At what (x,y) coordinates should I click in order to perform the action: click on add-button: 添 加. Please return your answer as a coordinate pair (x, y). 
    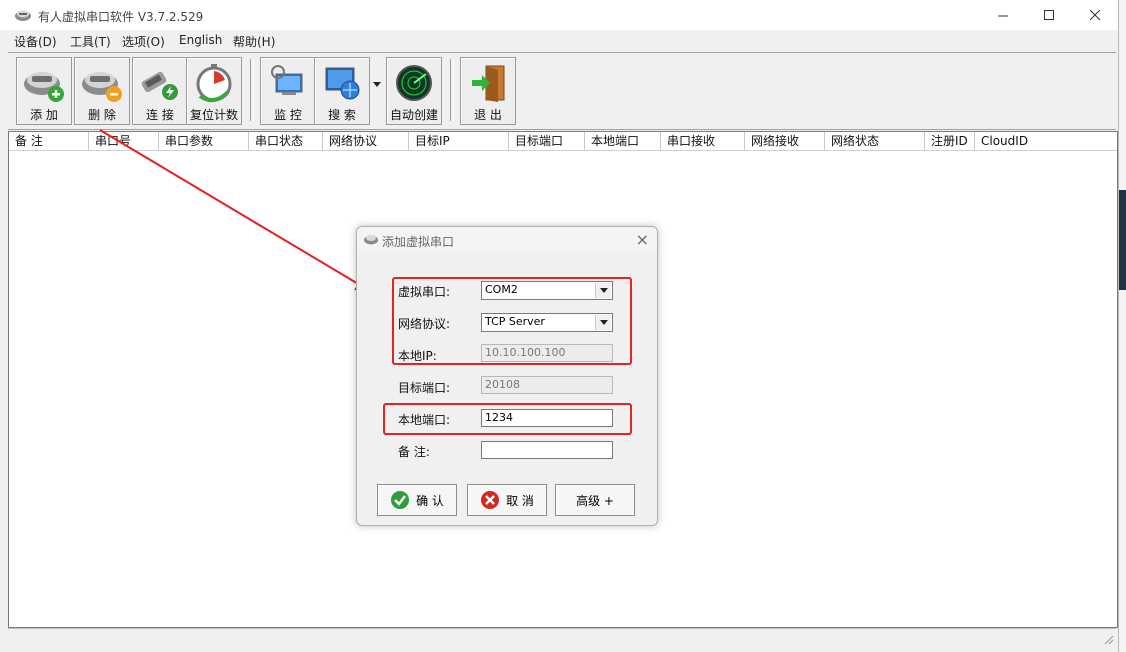
    Looking at the image, I should click on (44, 91).